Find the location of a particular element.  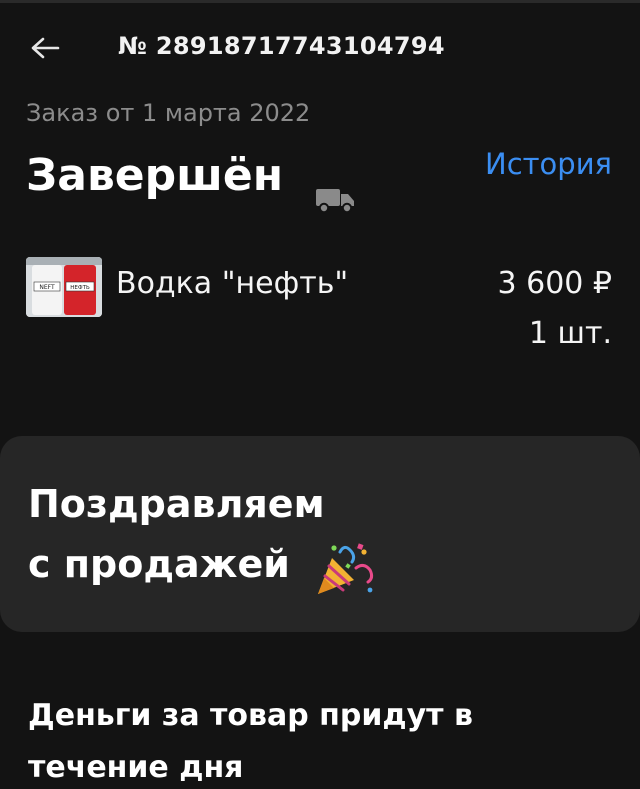

arrow-left-icon is located at coordinates (45, 48).